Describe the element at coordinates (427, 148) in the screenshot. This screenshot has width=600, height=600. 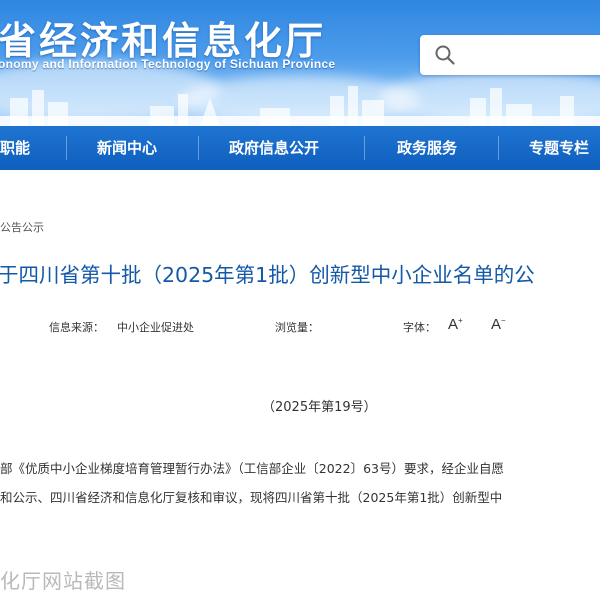
I see `nav-item-gov-services: 政务服务` at that location.